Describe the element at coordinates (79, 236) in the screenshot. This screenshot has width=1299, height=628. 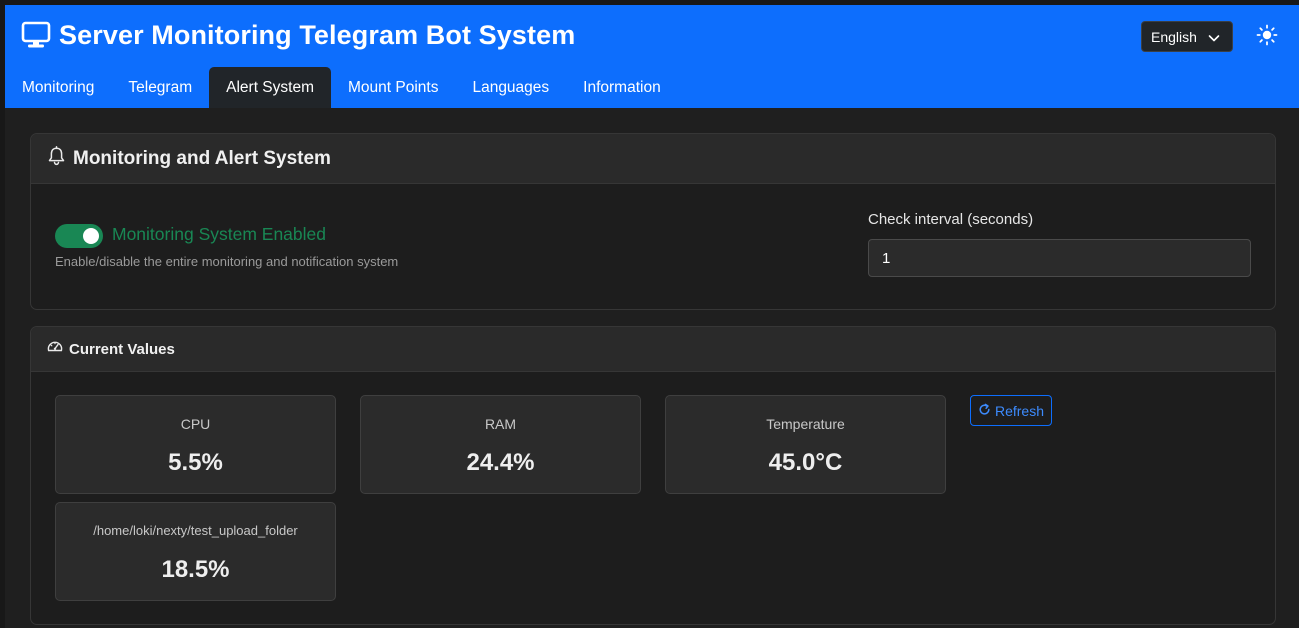
I see `monitoring-toggle-switch` at that location.